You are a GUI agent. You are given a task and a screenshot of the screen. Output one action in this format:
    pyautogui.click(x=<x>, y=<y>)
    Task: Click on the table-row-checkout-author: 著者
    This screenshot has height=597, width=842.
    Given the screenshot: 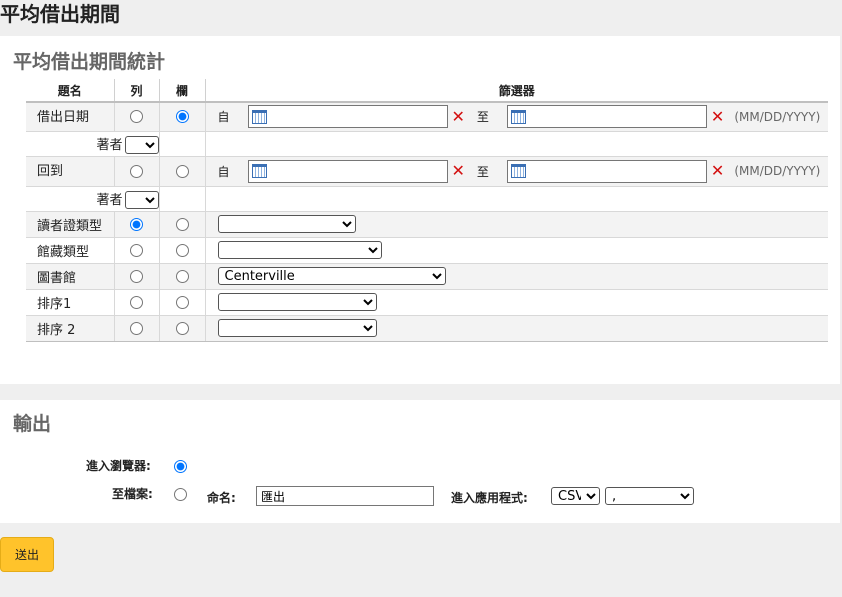 What is the action you would take?
    pyautogui.click(x=427, y=143)
    